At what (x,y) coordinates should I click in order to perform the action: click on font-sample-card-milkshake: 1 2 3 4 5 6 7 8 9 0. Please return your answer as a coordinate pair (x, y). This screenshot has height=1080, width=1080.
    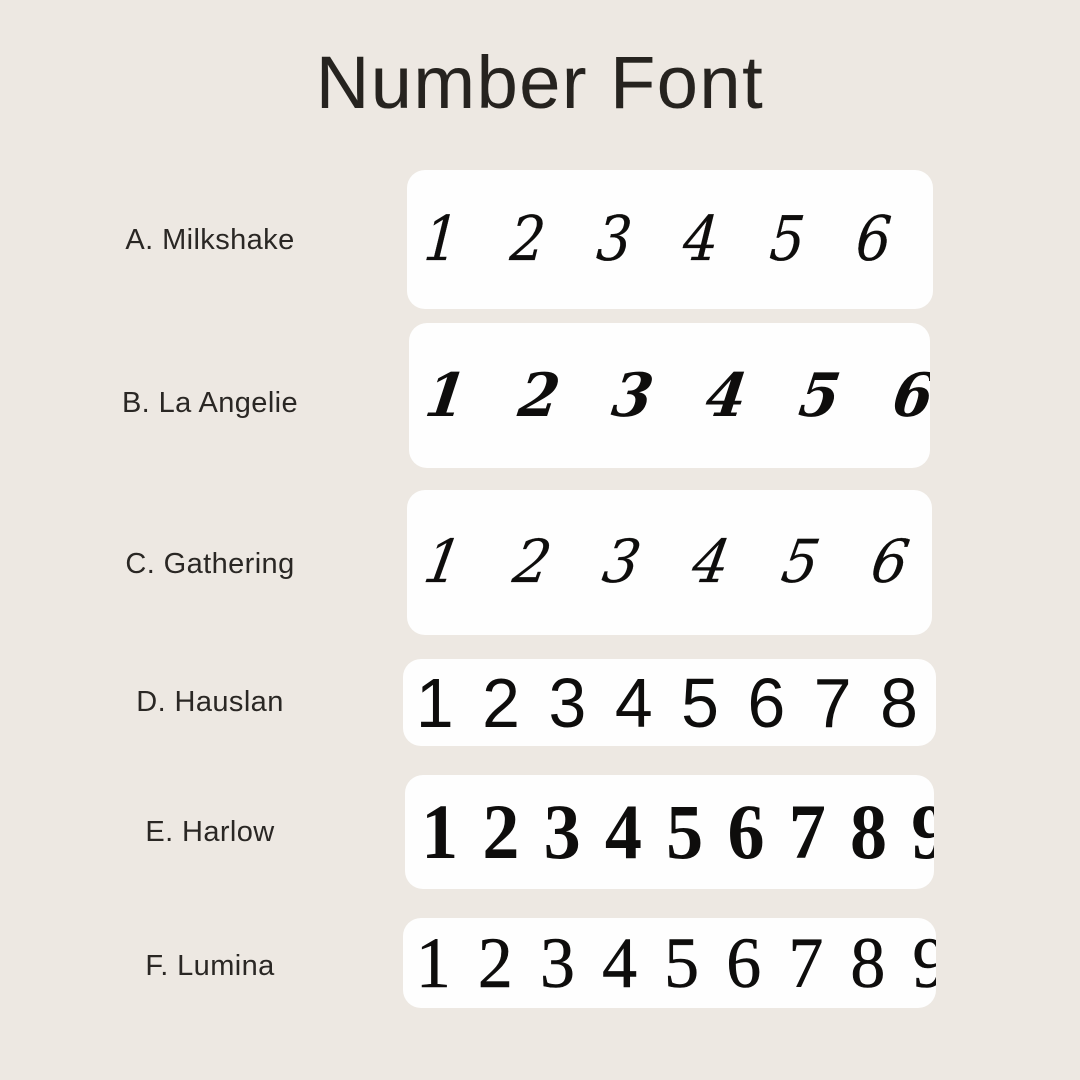
    Looking at the image, I should click on (670, 239).